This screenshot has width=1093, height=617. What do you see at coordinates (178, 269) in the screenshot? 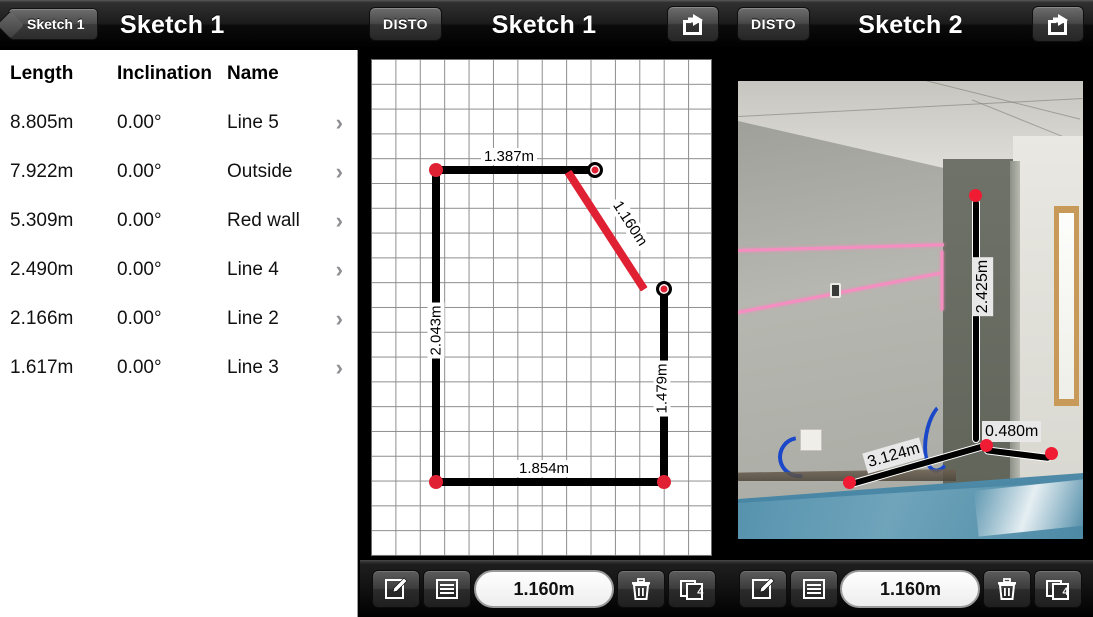
I see `table-row: 2.490m 0.00° Line 4 ›` at bounding box center [178, 269].